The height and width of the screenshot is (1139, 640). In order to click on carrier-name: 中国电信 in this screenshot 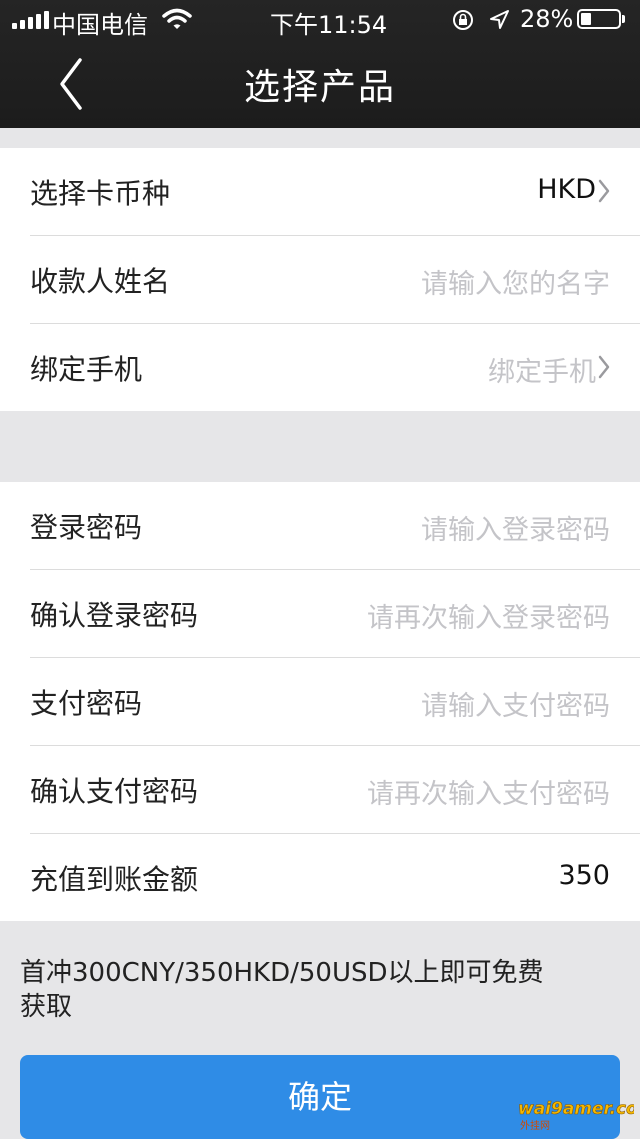, I will do `click(100, 25)`.